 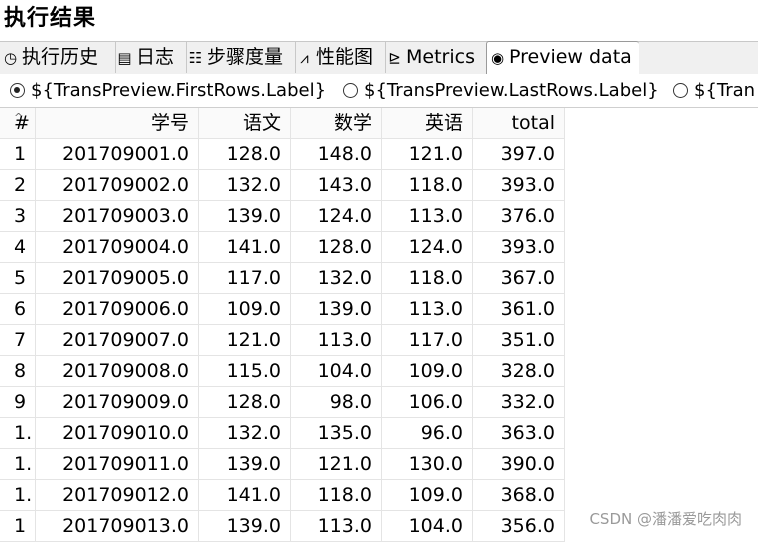 I want to click on table-cell: 201709001.0, so click(x=117, y=154).